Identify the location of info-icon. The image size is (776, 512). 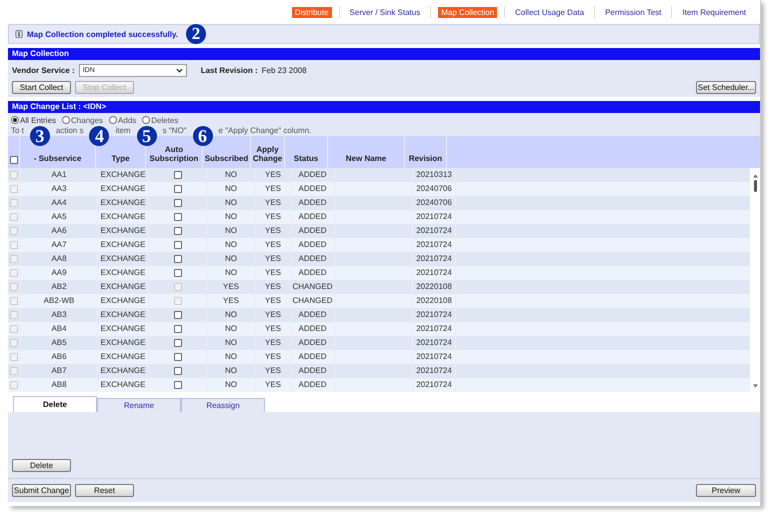
(19, 34).